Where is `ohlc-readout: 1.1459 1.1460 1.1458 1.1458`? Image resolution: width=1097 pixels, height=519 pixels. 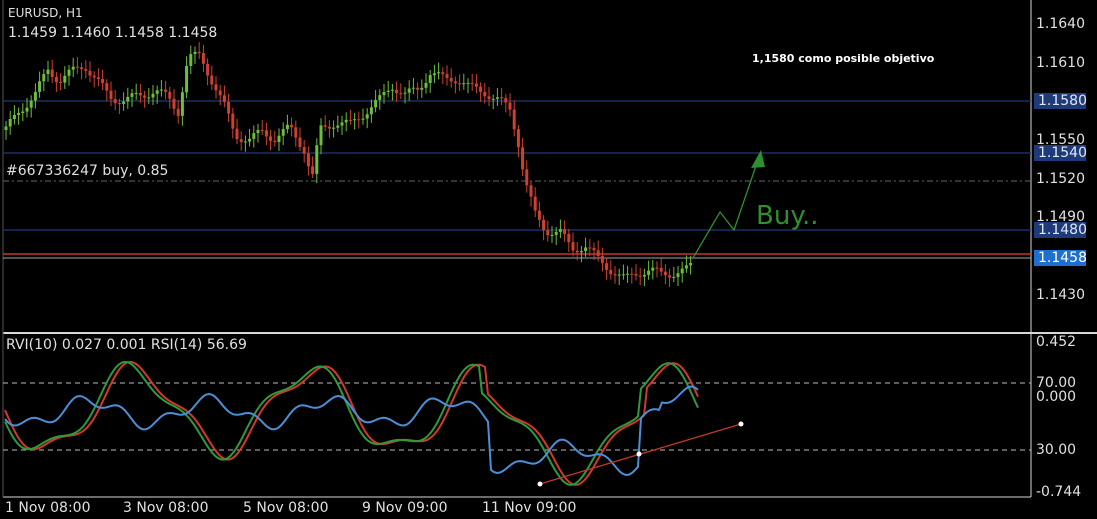 ohlc-readout: 1.1459 1.1460 1.1458 1.1458 is located at coordinates (113, 33).